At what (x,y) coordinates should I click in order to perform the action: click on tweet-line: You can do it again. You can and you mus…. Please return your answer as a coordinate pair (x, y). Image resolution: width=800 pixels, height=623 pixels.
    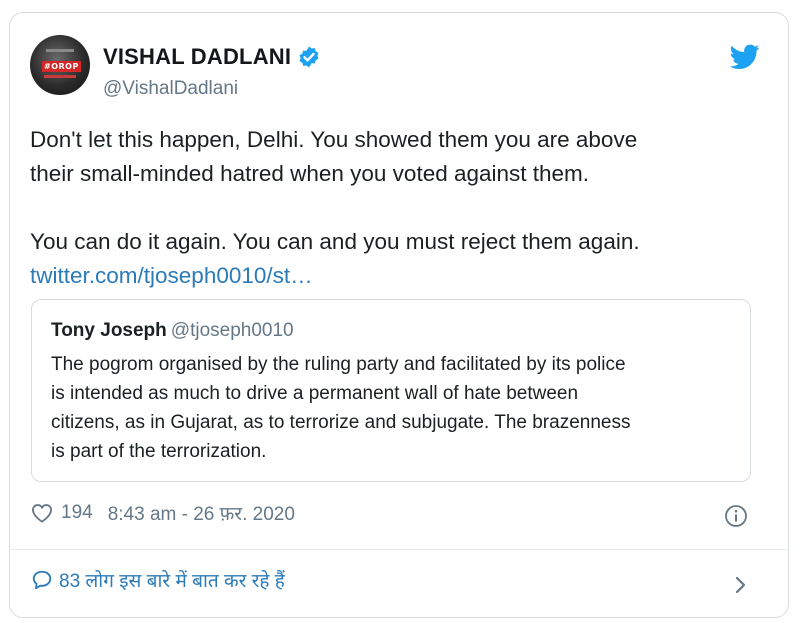
    Looking at the image, I should click on (335, 241).